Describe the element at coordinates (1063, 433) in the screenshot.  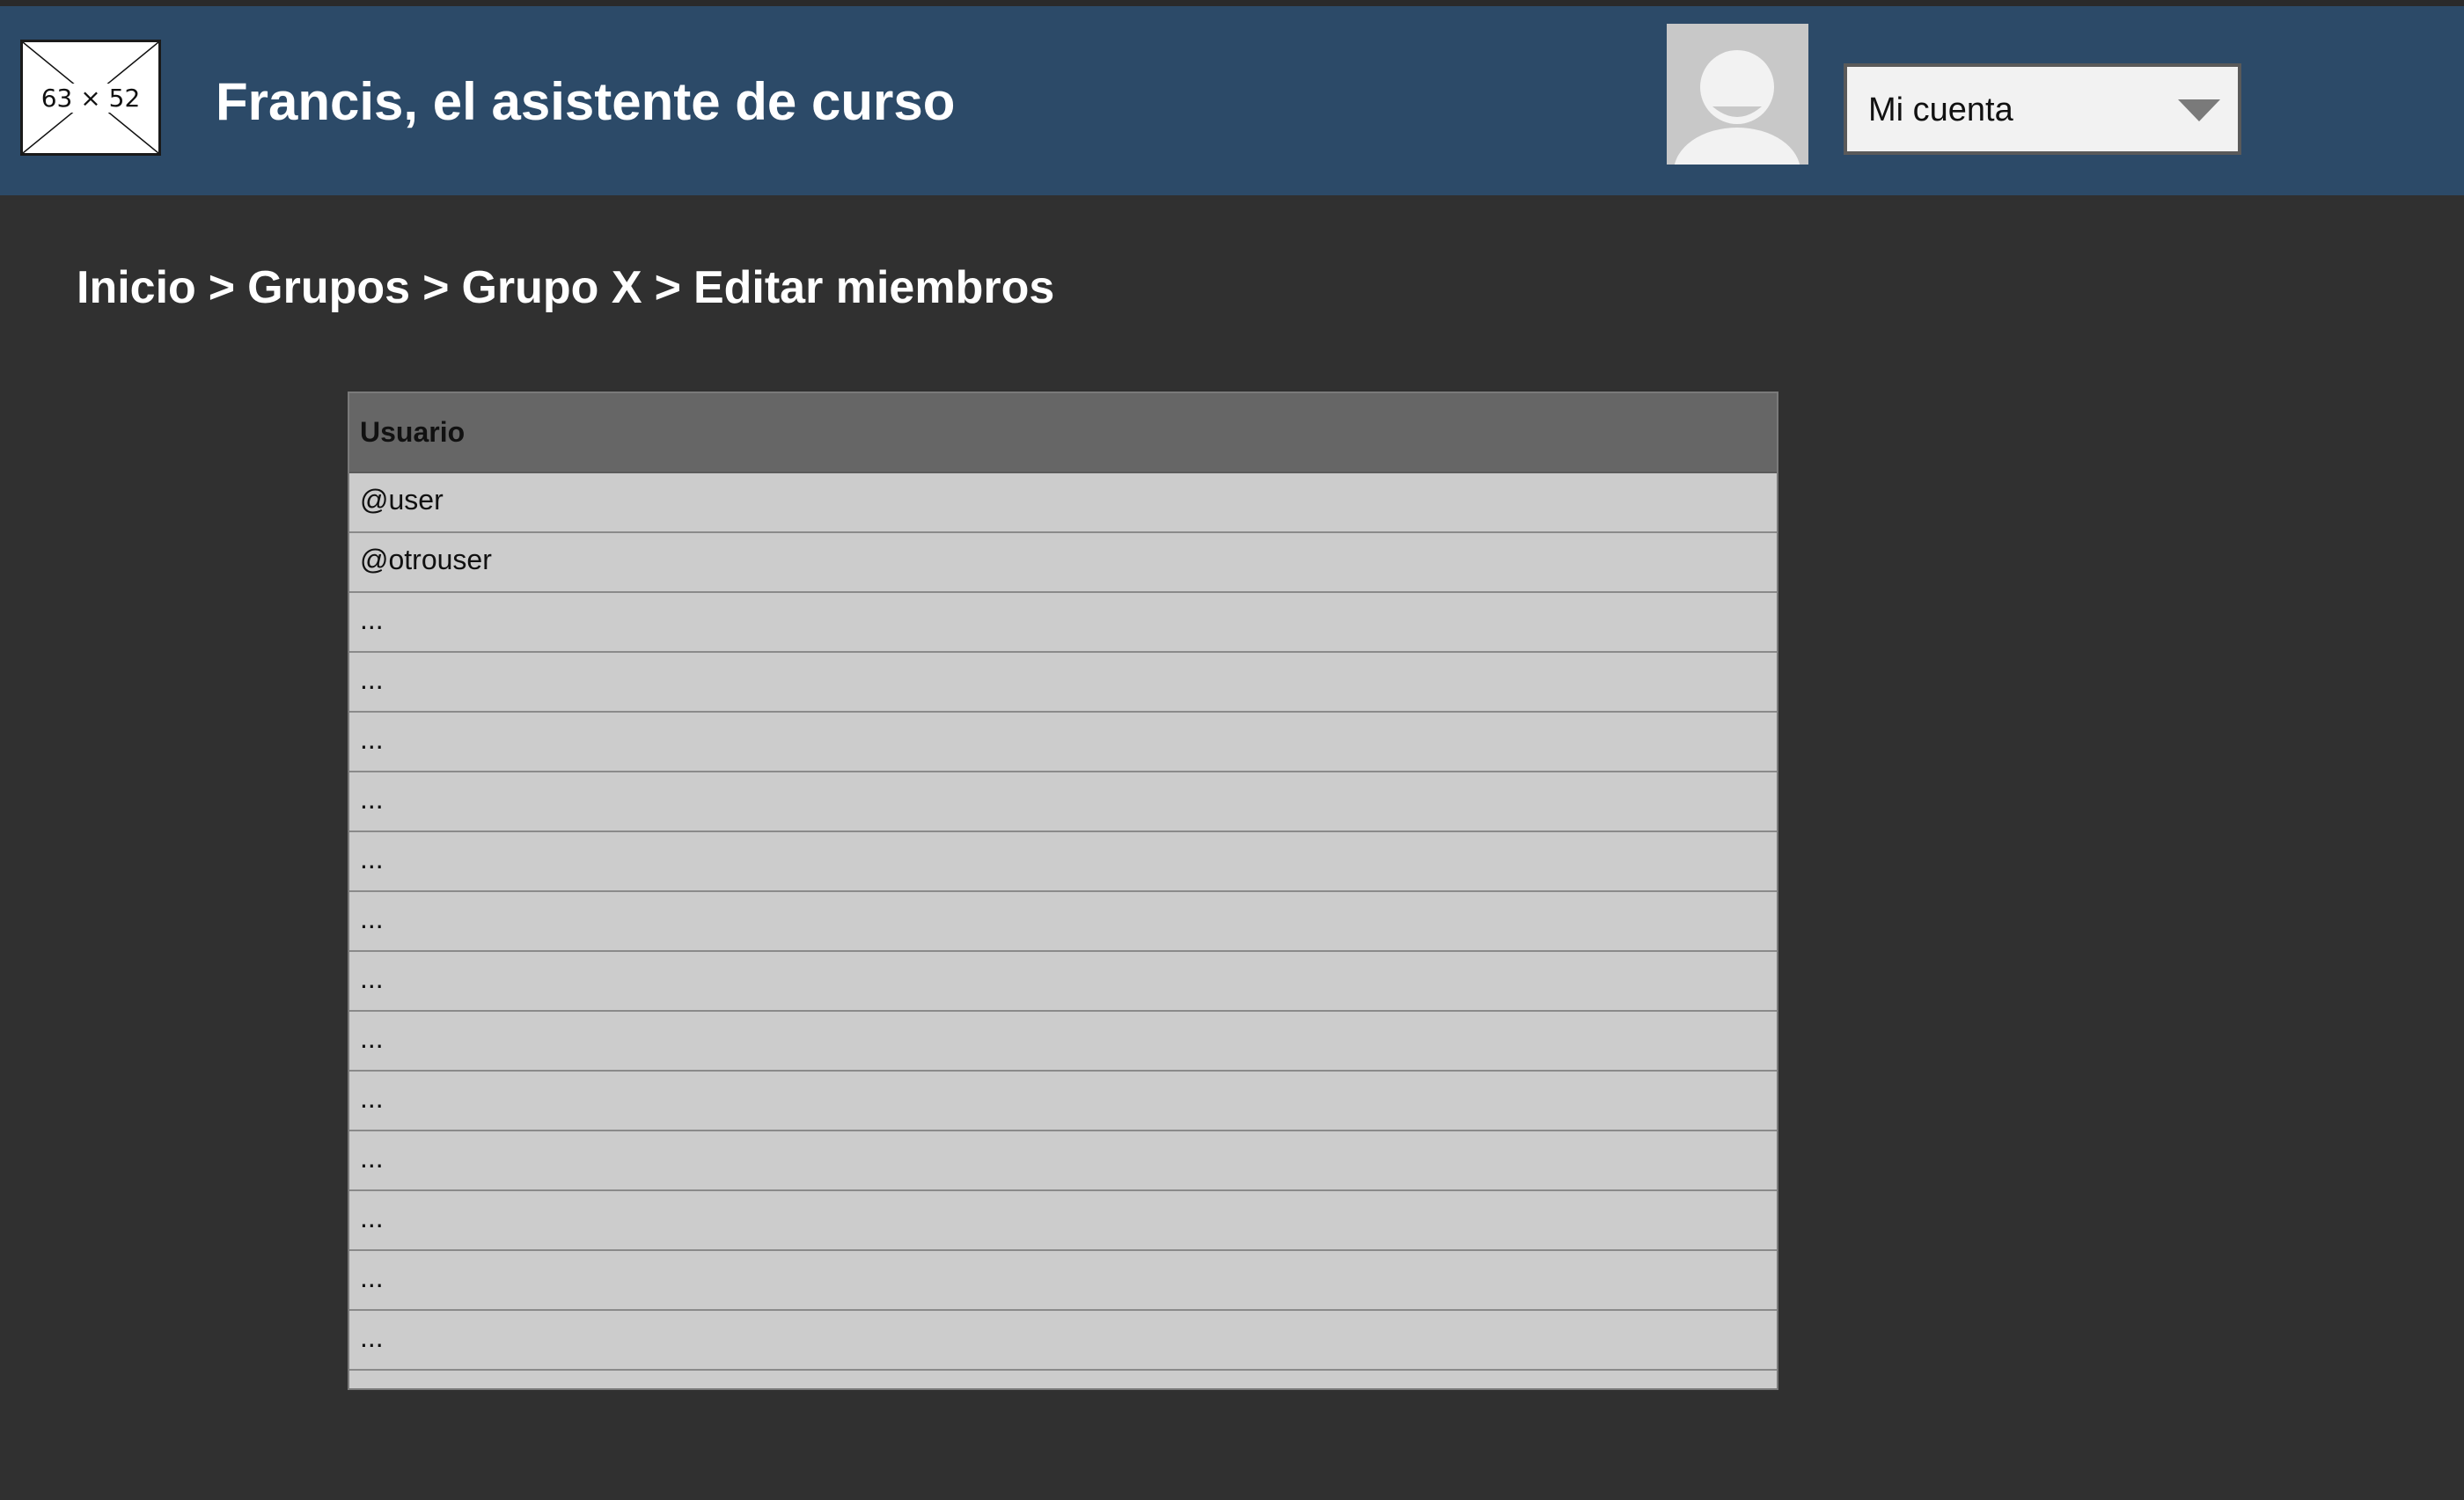
I see `table-header: Usuario` at that location.